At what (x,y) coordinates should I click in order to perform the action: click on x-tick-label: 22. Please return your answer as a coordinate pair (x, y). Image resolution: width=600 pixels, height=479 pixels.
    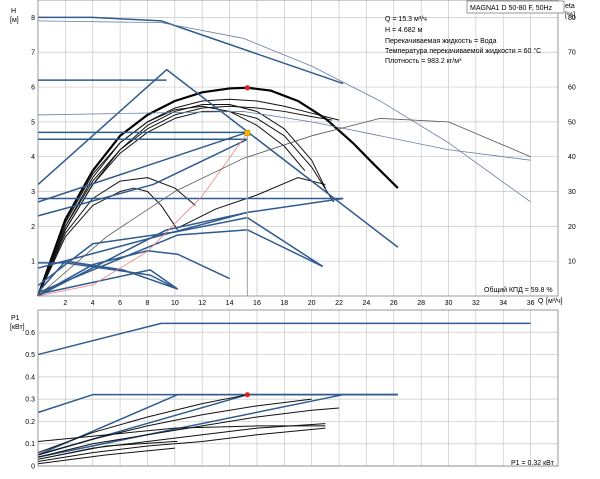
    Looking at the image, I should click on (339, 303).